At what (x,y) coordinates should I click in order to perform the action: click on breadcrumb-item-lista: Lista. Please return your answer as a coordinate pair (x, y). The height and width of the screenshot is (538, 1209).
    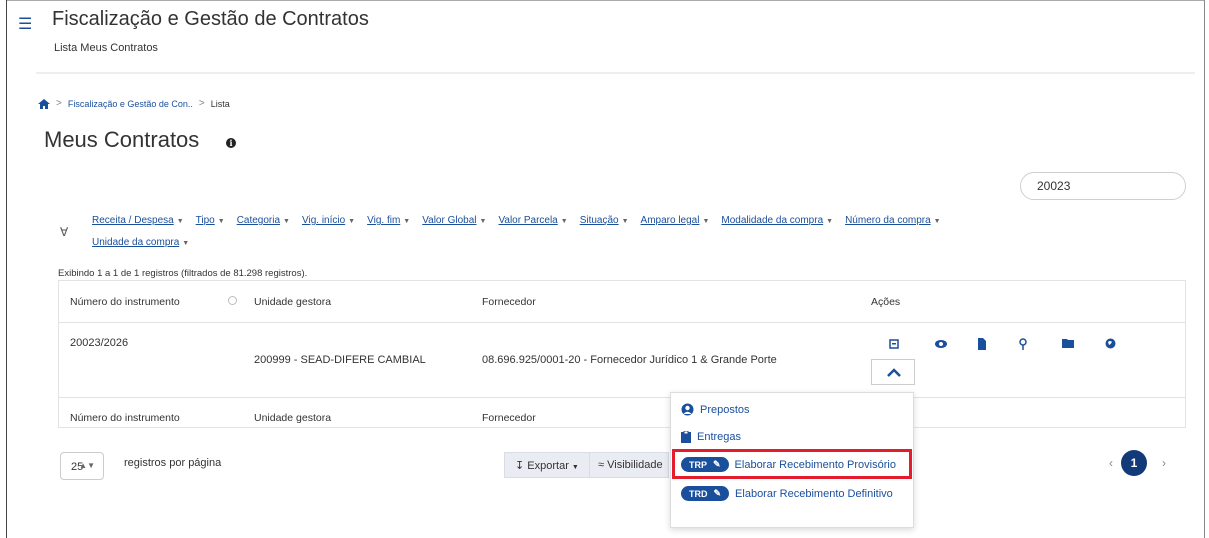
    Looking at the image, I should click on (220, 103).